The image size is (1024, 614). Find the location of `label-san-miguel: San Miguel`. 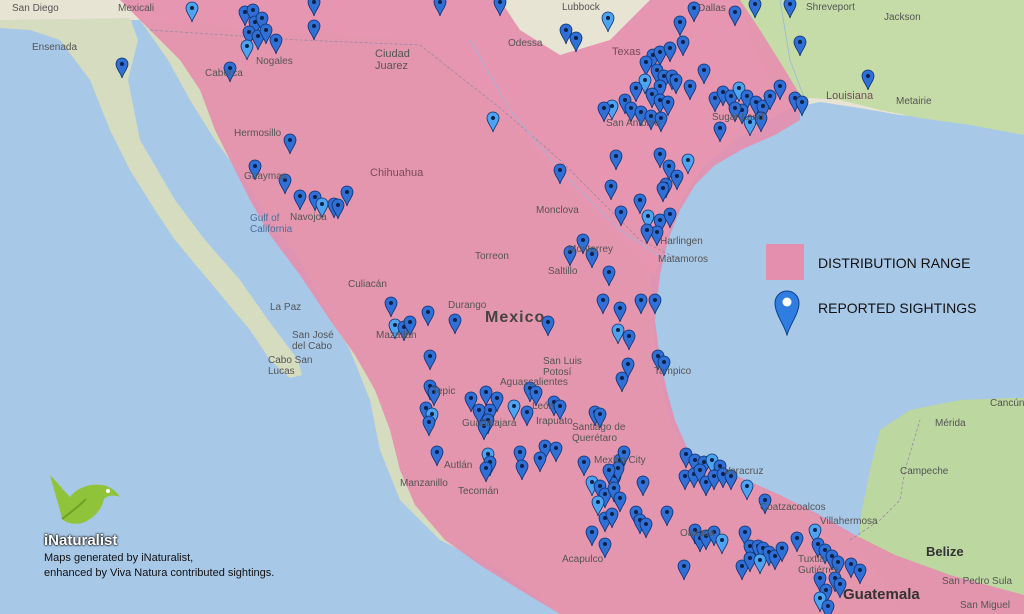

label-san-miguel: San Miguel is located at coordinates (985, 605).